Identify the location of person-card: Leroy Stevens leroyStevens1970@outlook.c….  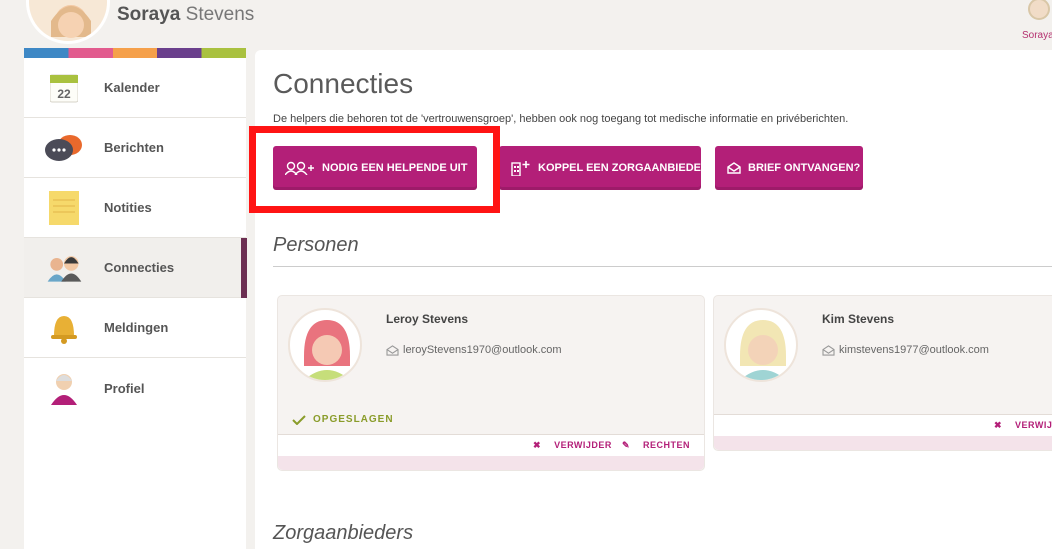
(491, 383).